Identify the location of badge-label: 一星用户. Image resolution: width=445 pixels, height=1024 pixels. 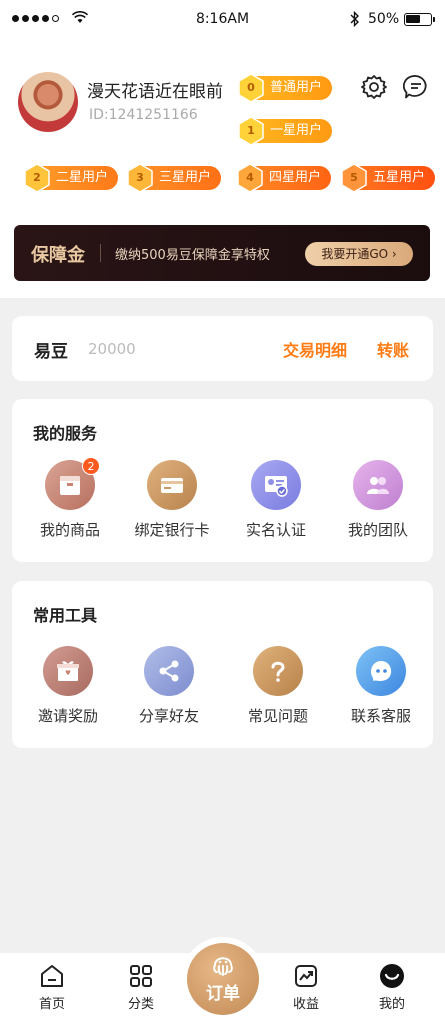
(296, 130).